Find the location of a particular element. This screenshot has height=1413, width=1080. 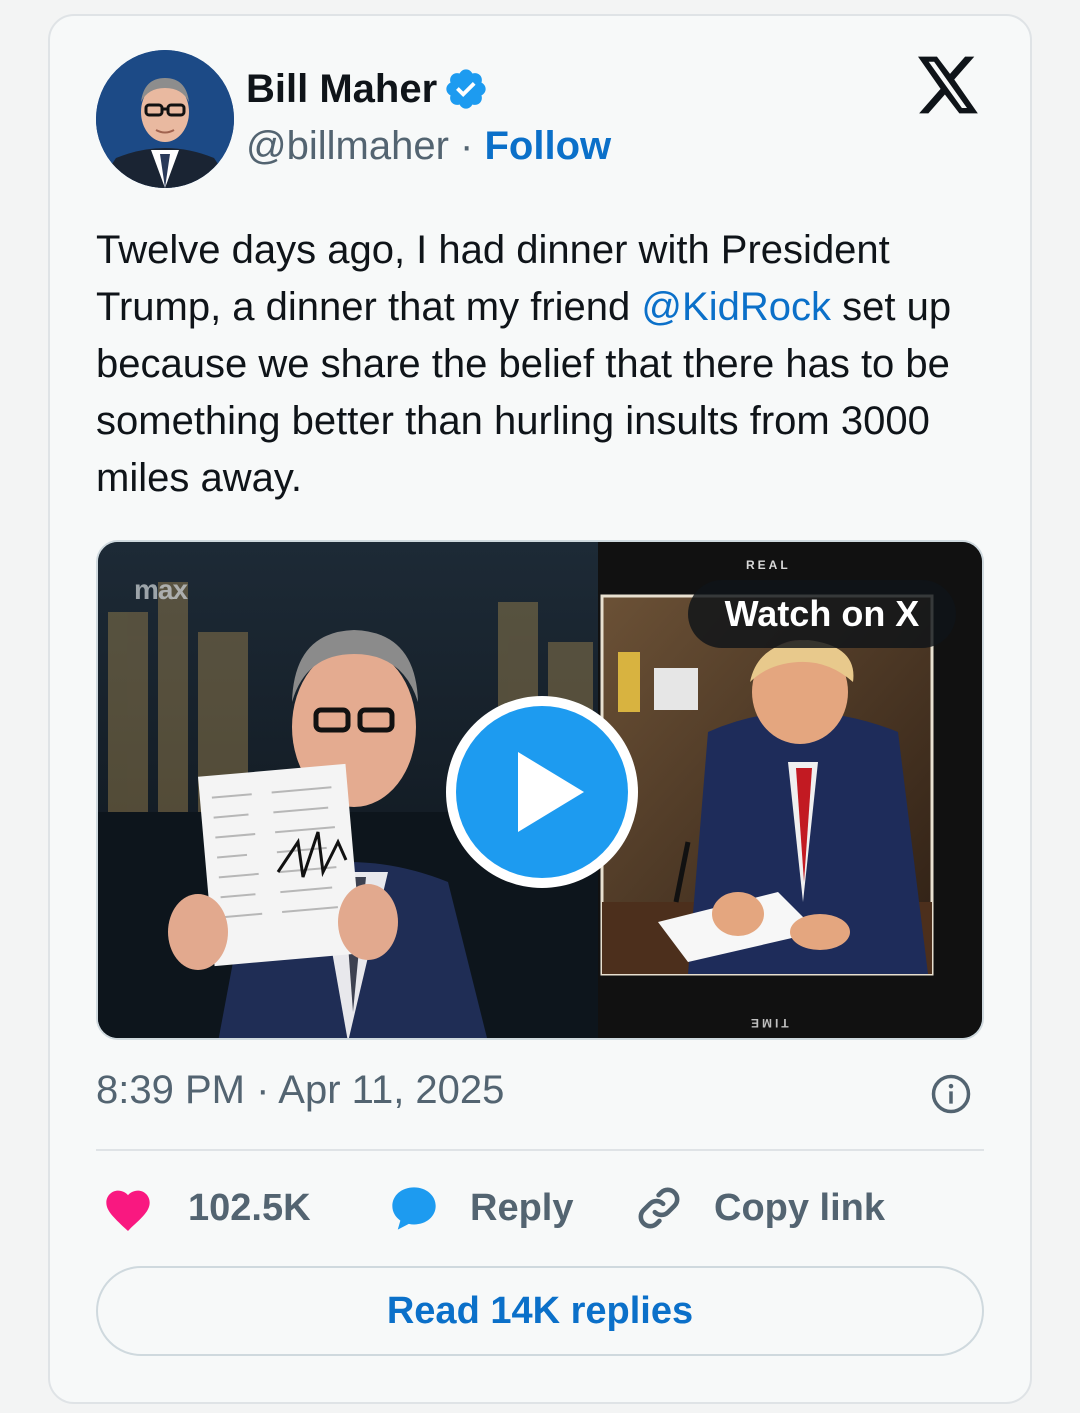

avatar-portrait is located at coordinates (165, 119).